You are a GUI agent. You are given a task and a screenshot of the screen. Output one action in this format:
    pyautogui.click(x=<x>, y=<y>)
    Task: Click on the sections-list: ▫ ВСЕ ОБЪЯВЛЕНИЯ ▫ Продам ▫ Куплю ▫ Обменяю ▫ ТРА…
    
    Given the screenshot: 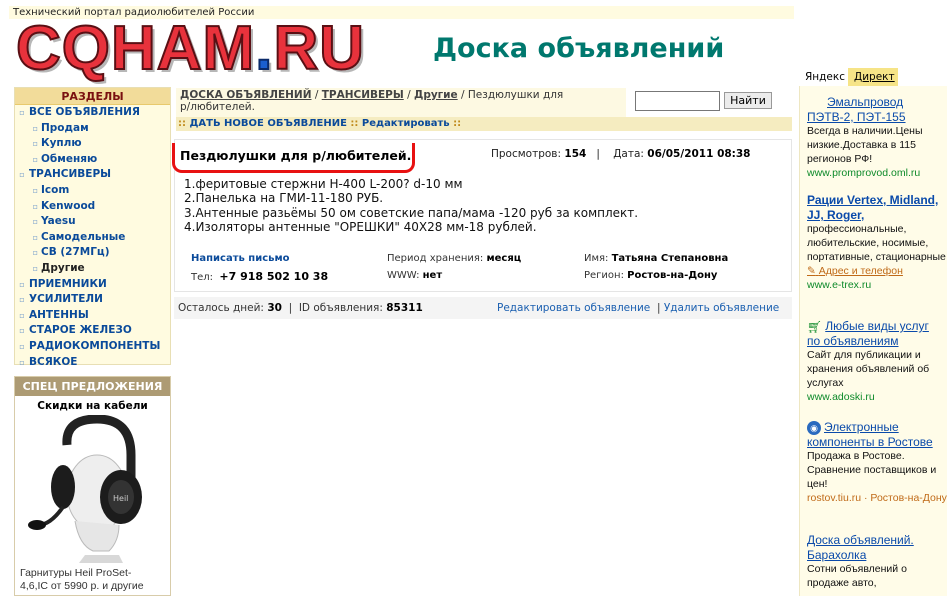 What is the action you would take?
    pyautogui.click(x=92, y=237)
    